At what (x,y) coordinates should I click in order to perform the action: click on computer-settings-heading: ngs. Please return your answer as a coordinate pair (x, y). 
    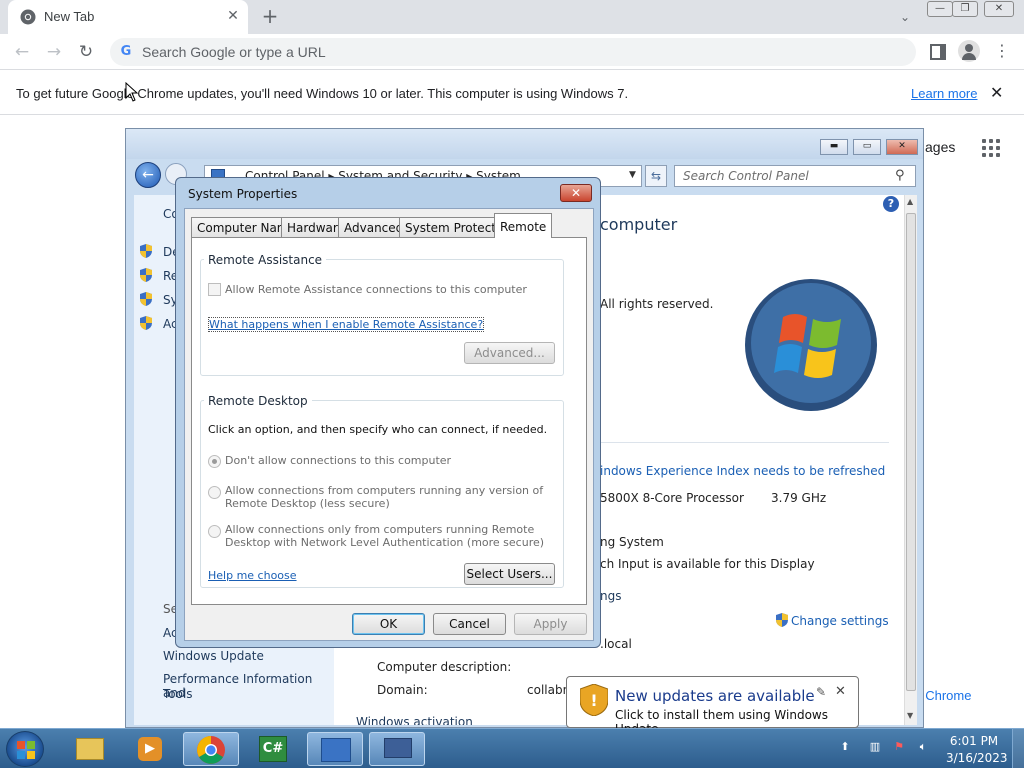
    Looking at the image, I should click on (611, 596).